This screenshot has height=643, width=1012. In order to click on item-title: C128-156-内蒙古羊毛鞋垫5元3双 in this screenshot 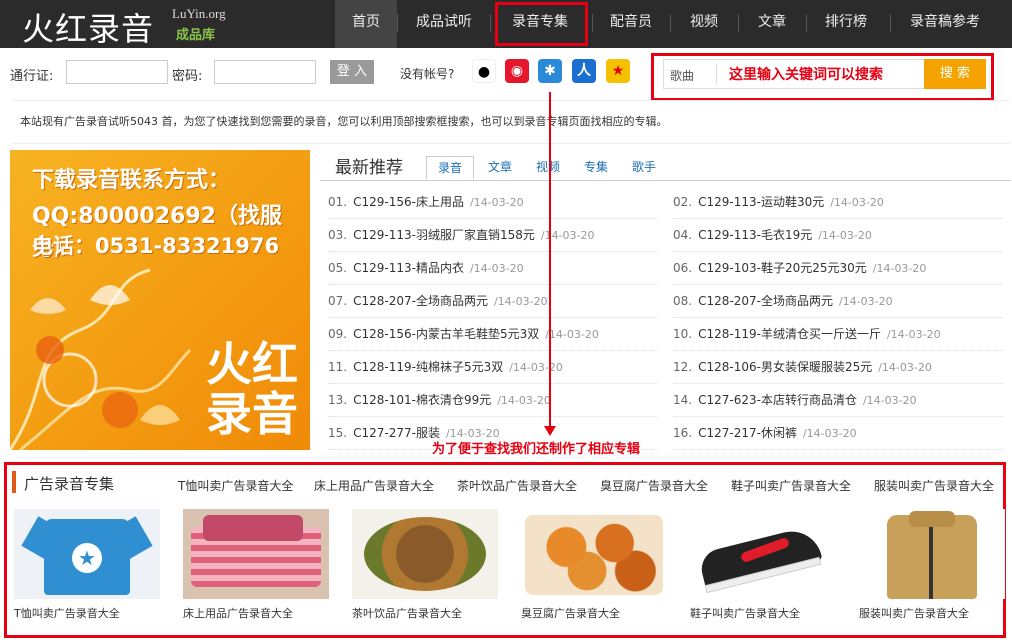, I will do `click(446, 334)`.